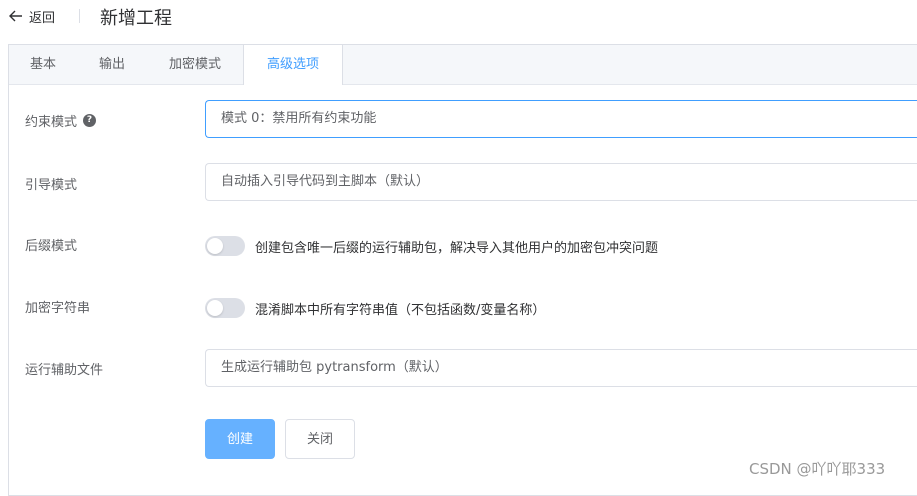 This screenshot has width=917, height=496. I want to click on bootstrap-mode-select: 自动插入引导代码到主脚本（默认）, so click(561, 182).